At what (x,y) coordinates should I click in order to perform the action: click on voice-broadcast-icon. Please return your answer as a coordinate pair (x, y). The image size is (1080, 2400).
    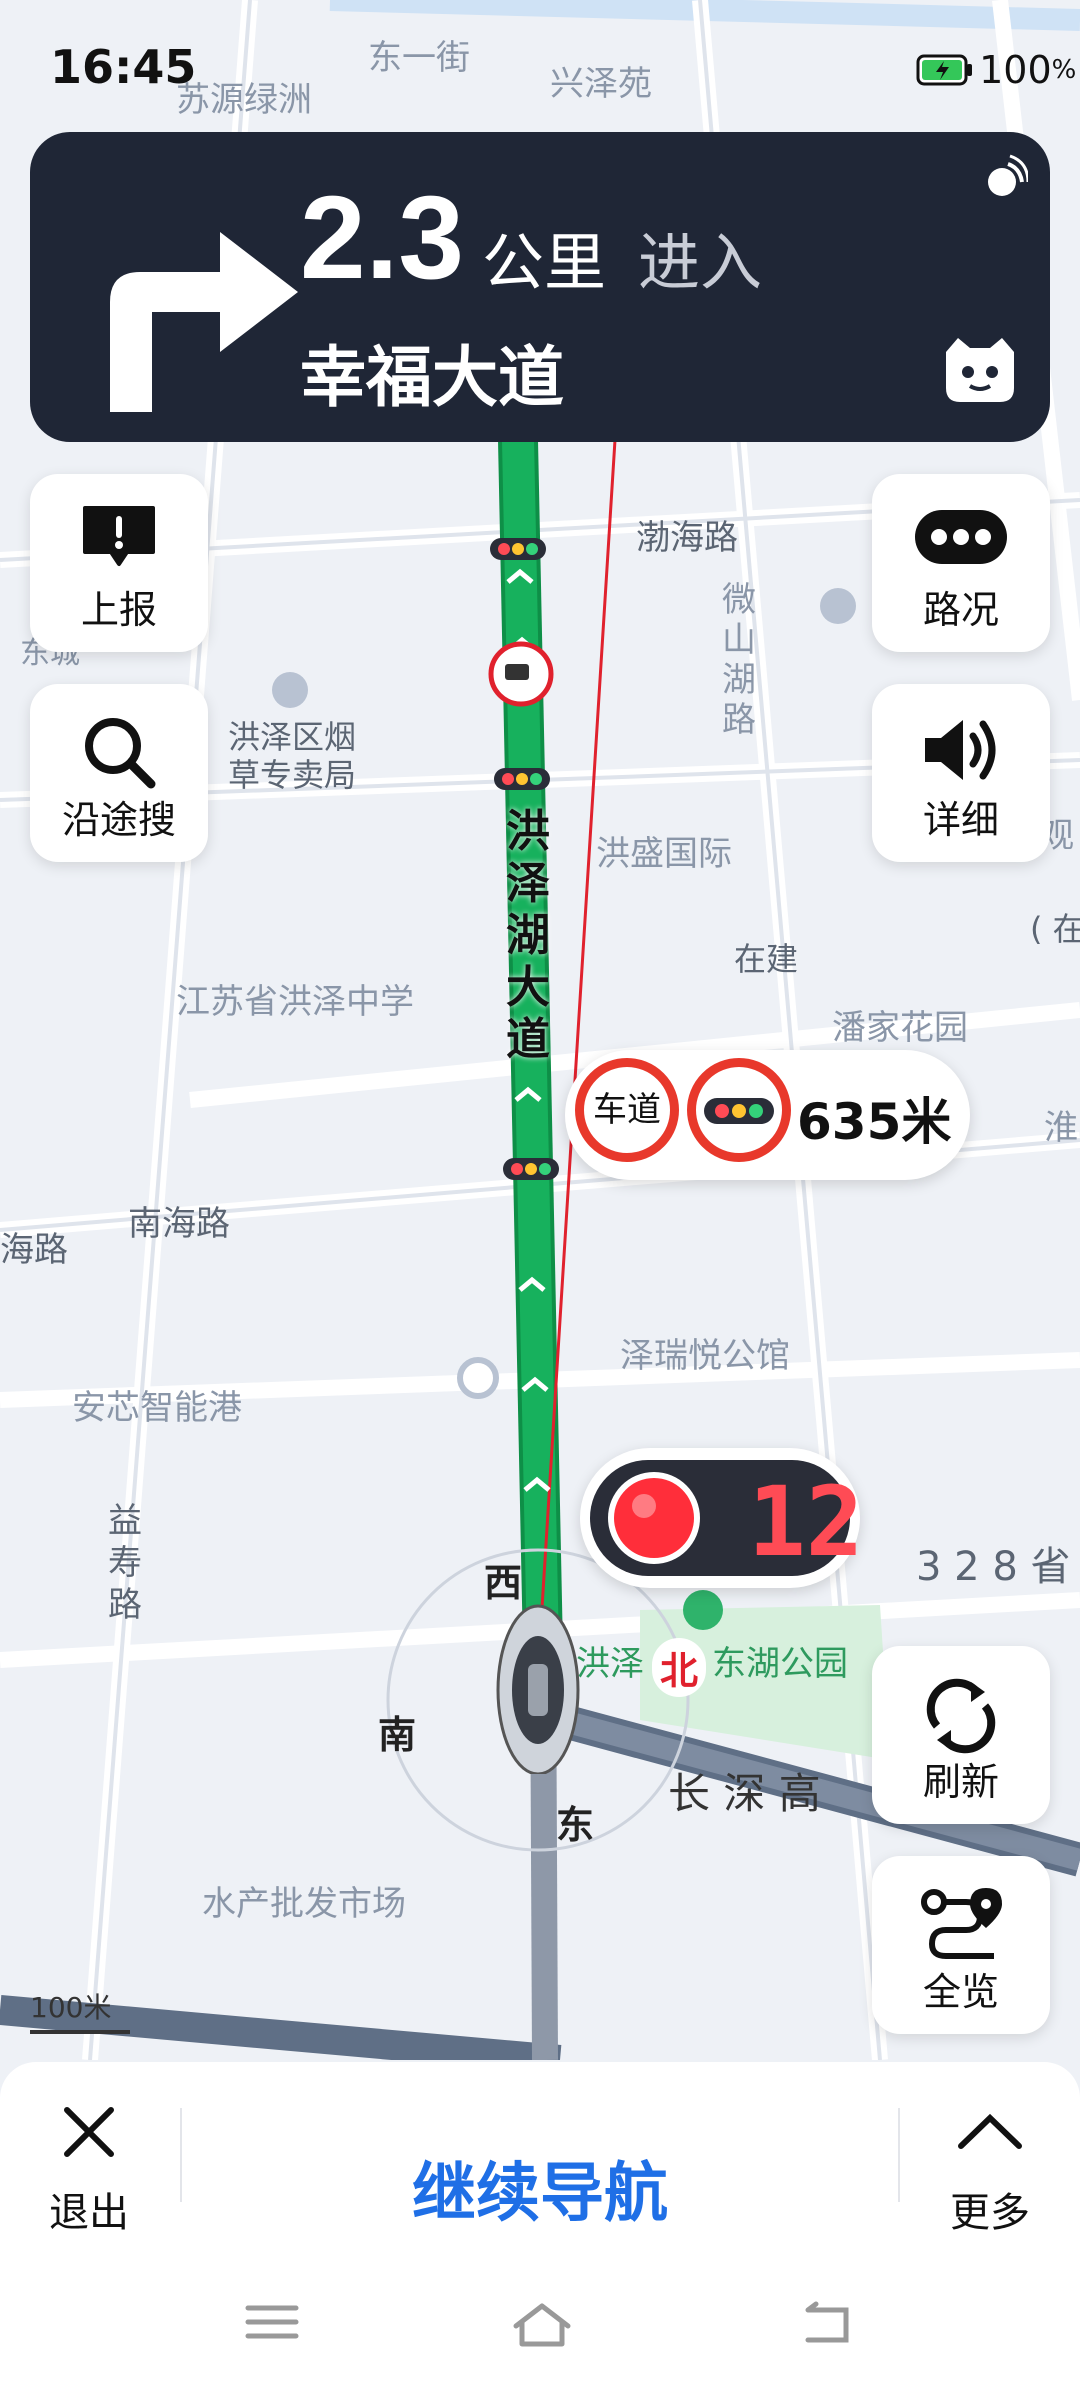
    Looking at the image, I should click on (1004, 178).